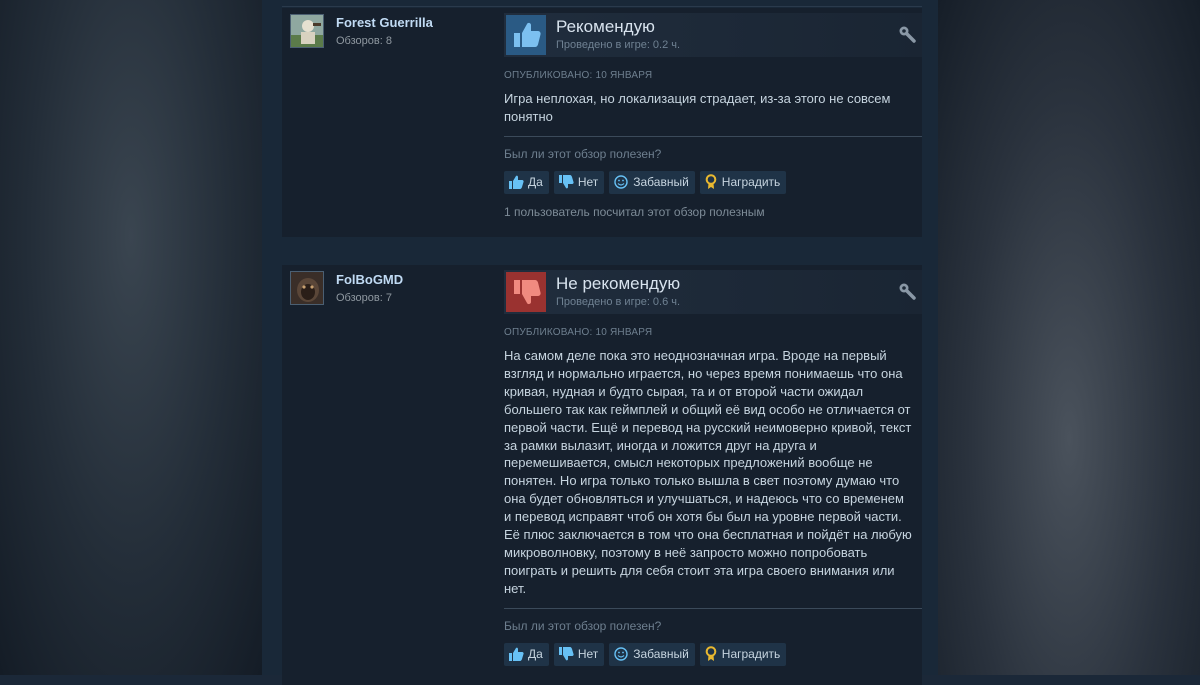 This screenshot has width=1200, height=685. Describe the element at coordinates (602, 6) in the screenshot. I see `top-divider` at that location.